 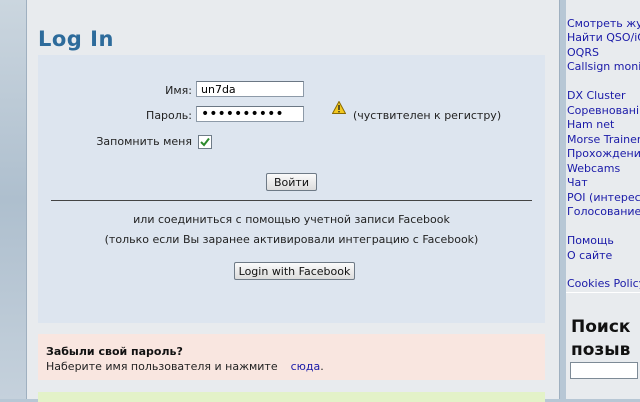 I want to click on sidebar-item-cookies: Cookies Policy, so click(x=603, y=283).